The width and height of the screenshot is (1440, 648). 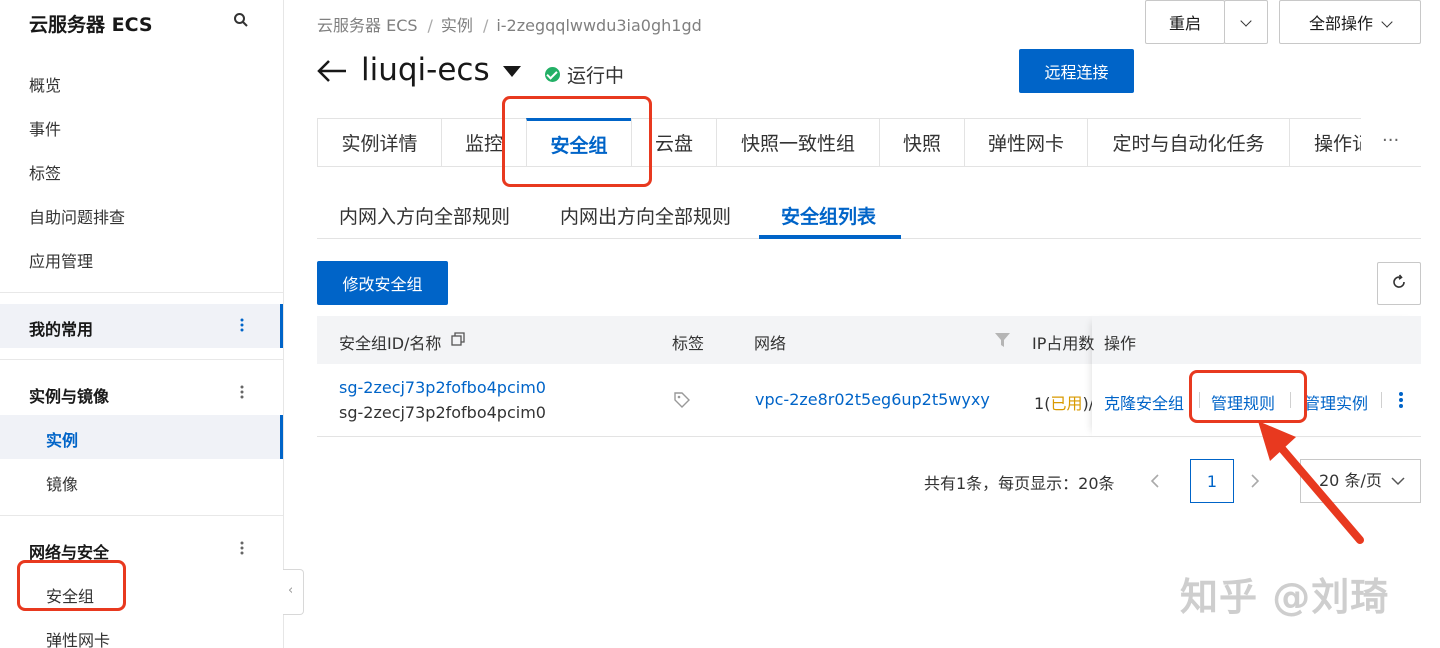 I want to click on ip-count: 1, so click(x=1039, y=403).